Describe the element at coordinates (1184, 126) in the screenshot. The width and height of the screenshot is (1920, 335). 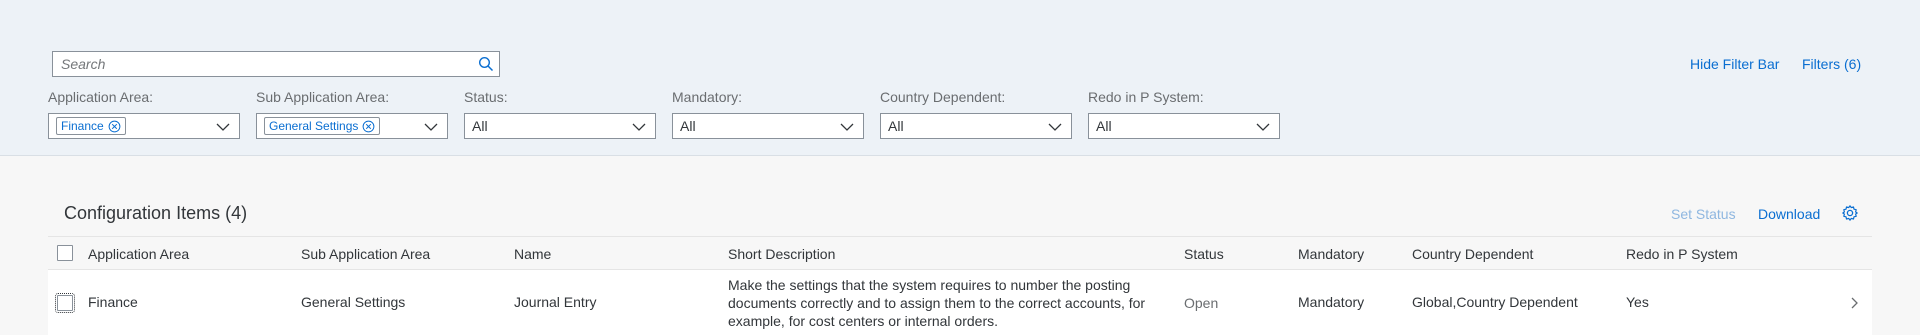
I see `redo-in-p-system-select: All` at that location.